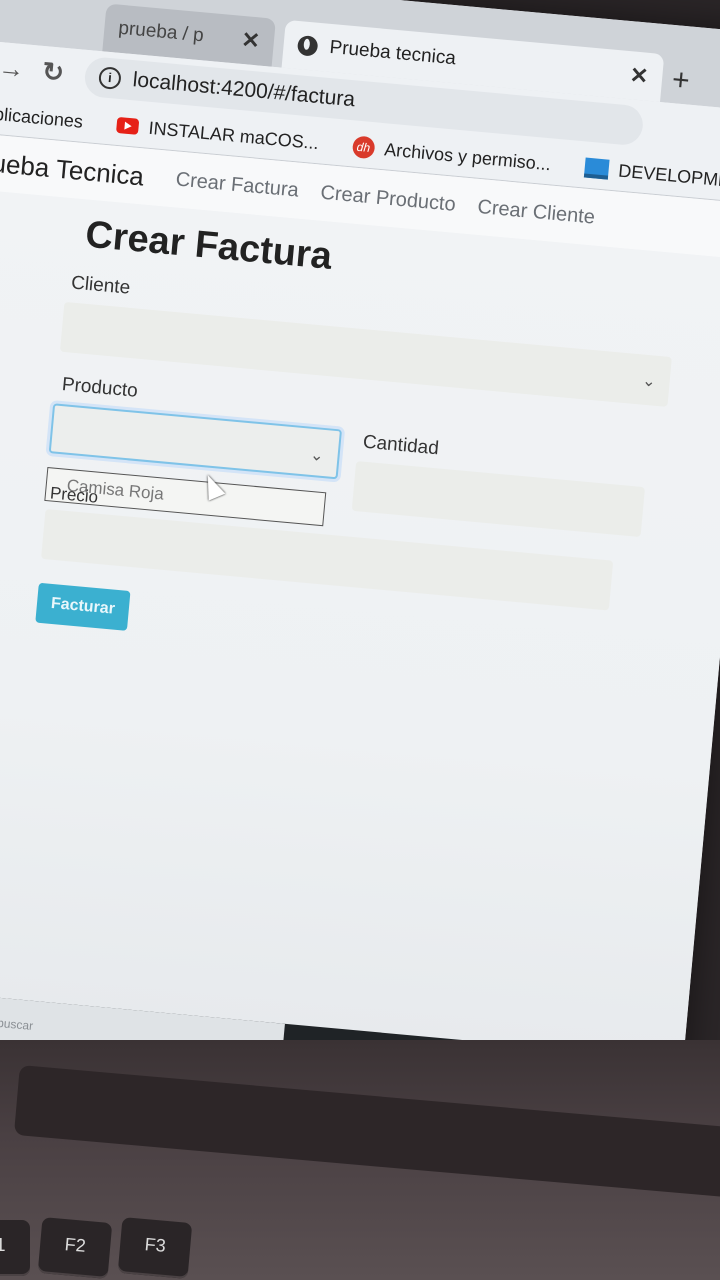 Image resolution: width=720 pixels, height=1280 pixels. Describe the element at coordinates (307, 45) in the screenshot. I see `globe-icon` at that location.